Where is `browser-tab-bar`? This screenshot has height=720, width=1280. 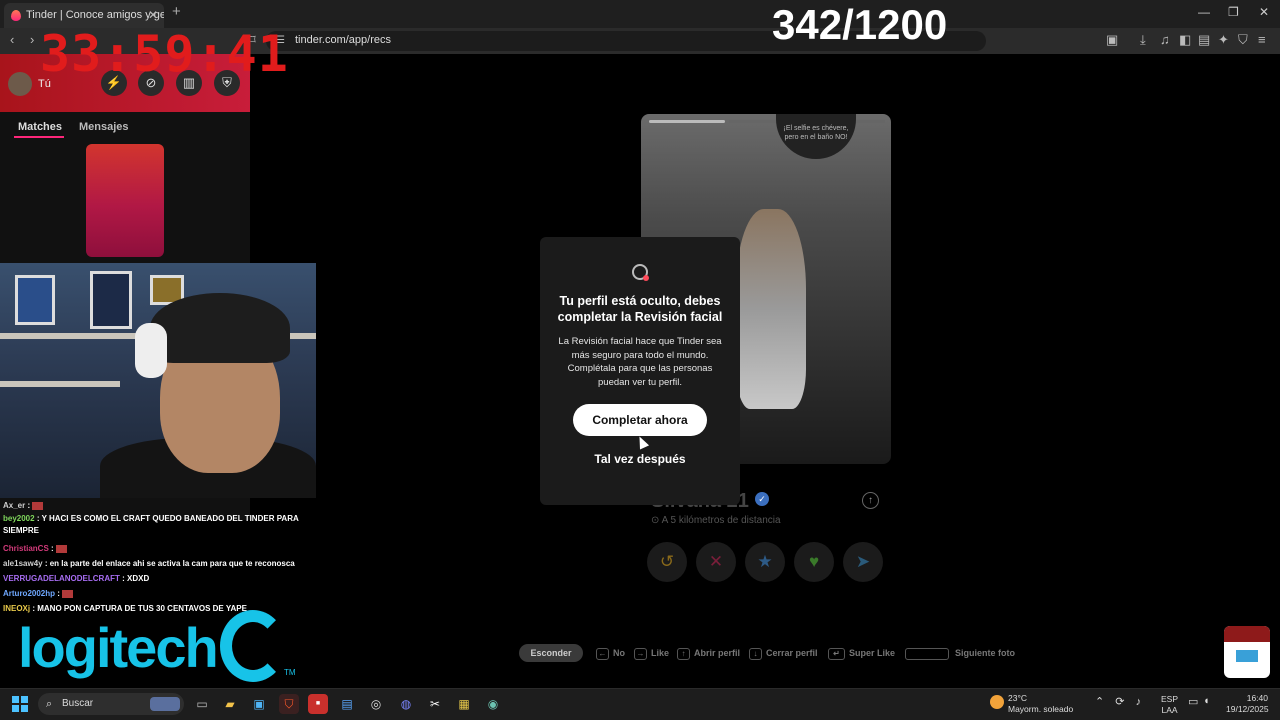 browser-tab-bar is located at coordinates (640, 14).